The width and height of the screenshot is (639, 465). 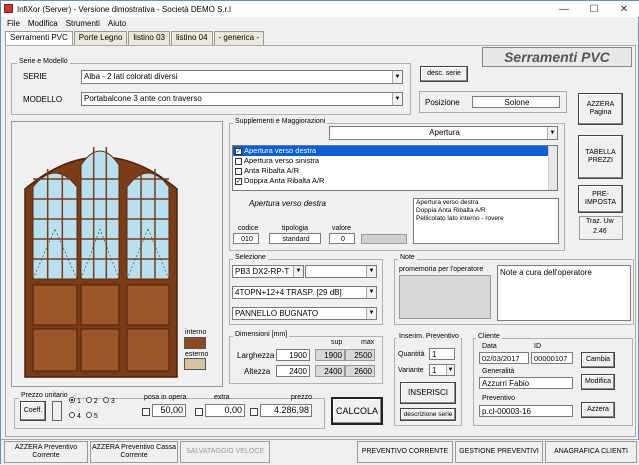 I want to click on radio-row-1: 1 2 3, so click(x=92, y=401).